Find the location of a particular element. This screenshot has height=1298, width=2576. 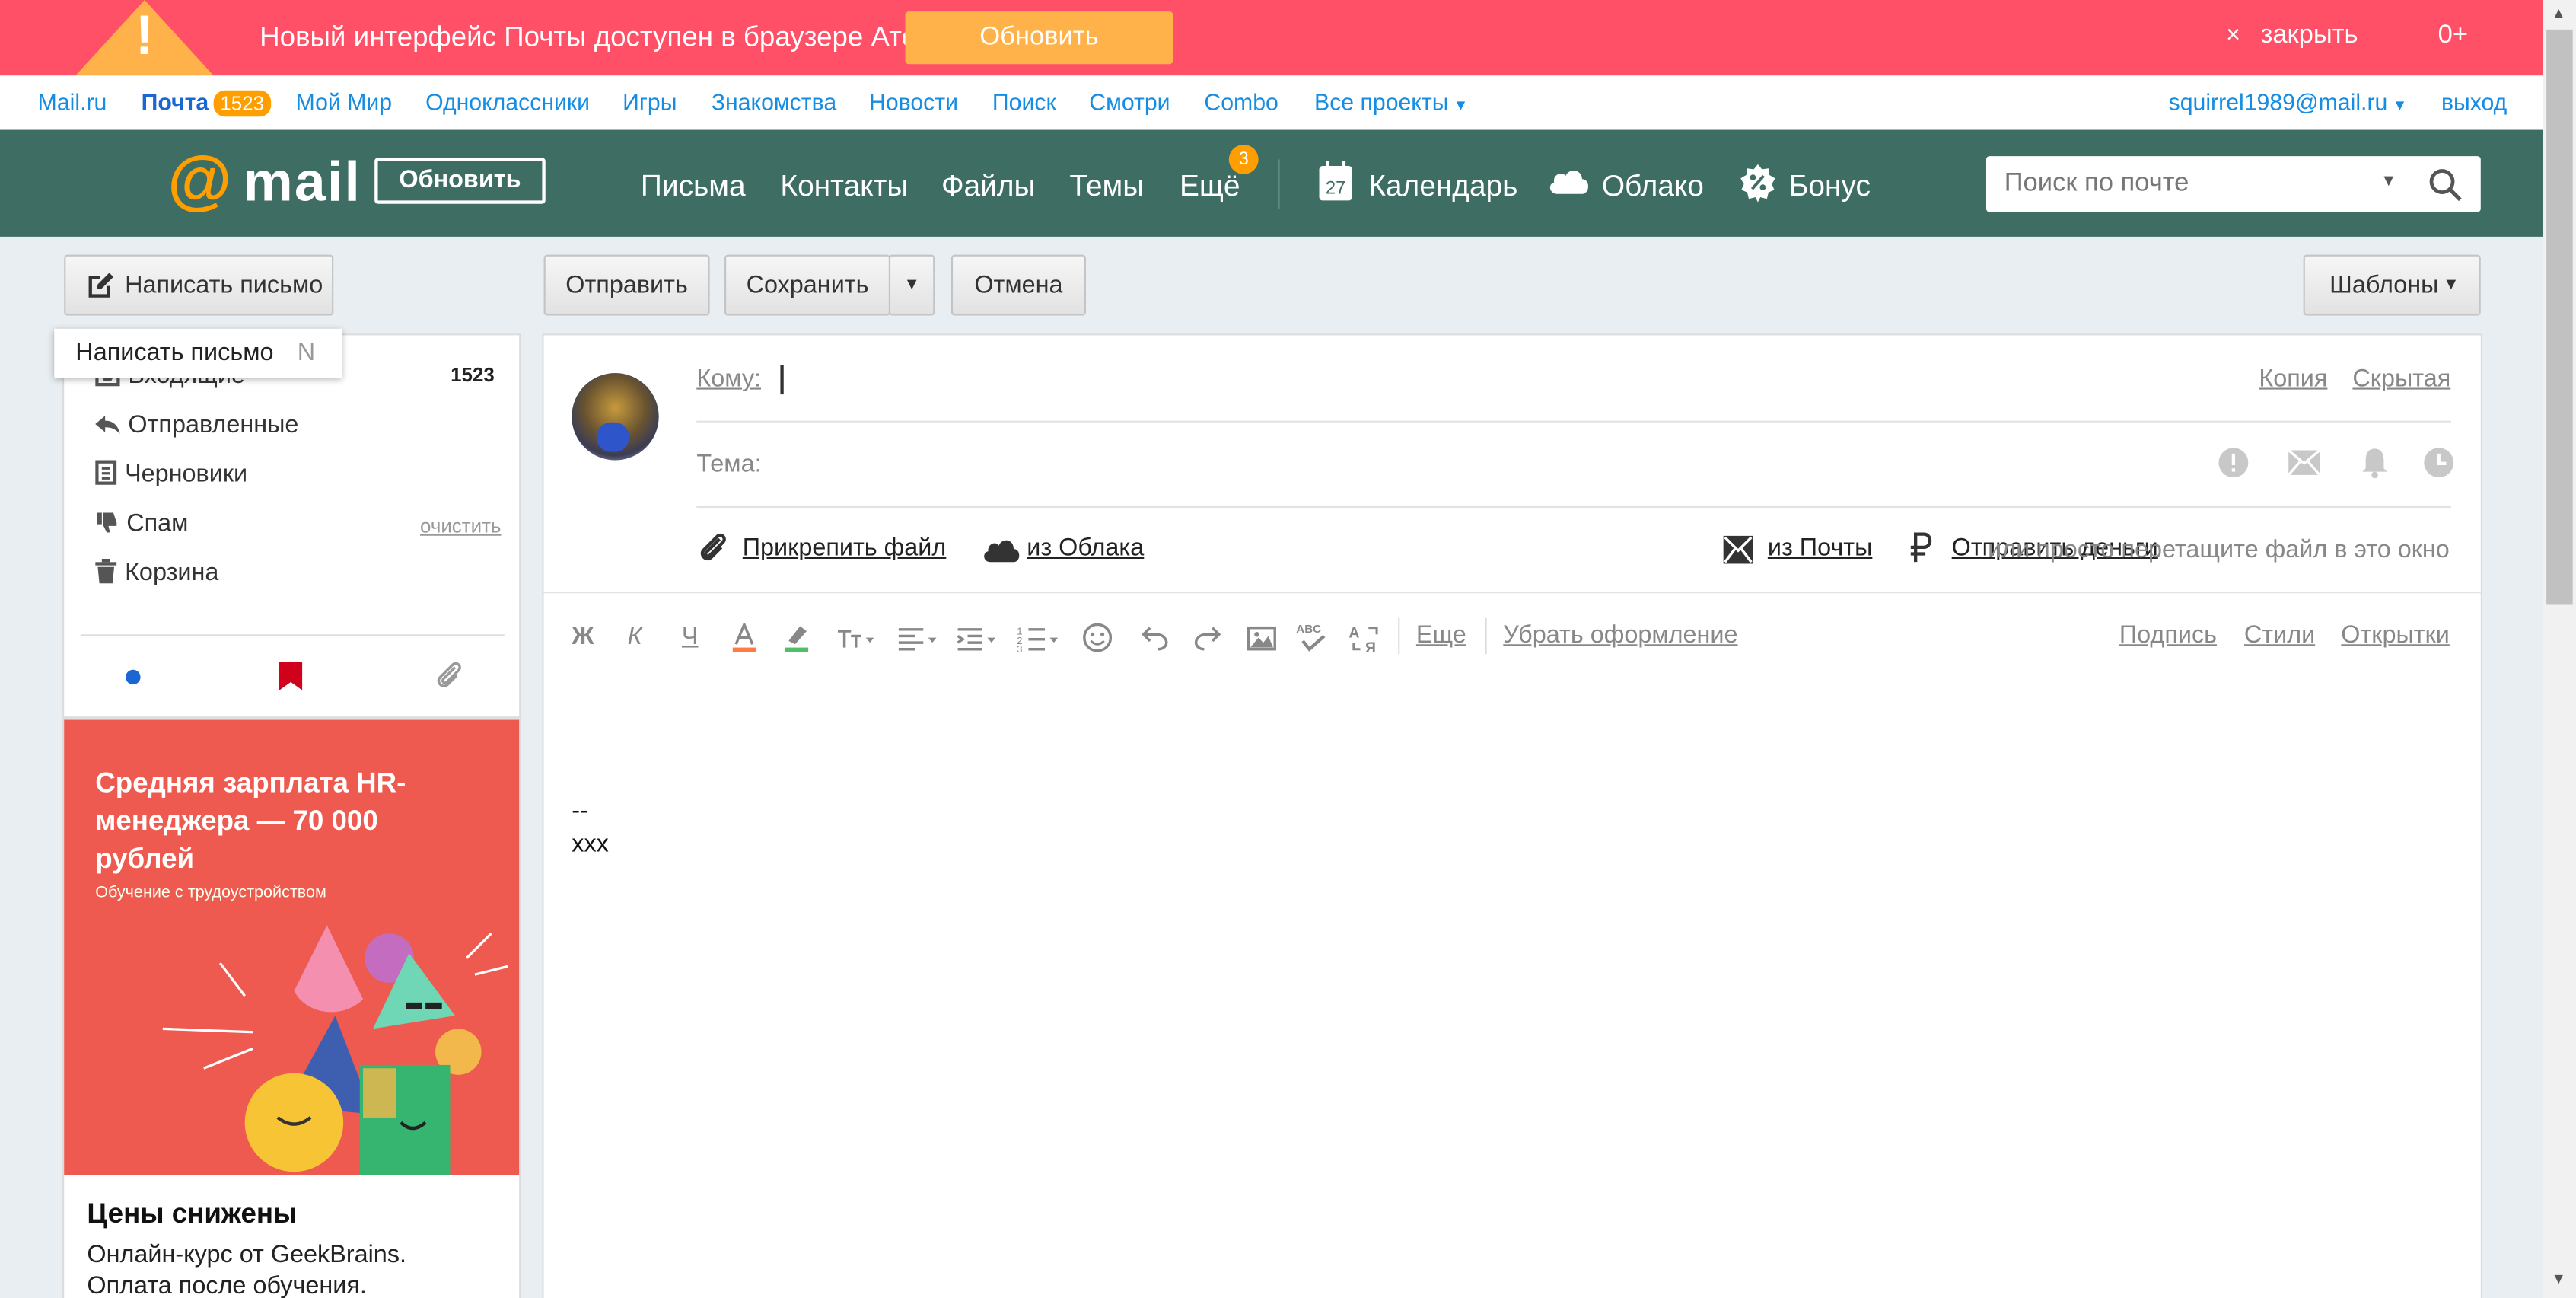

scroll-down-icon: ▼ is located at coordinates (2559, 1279).